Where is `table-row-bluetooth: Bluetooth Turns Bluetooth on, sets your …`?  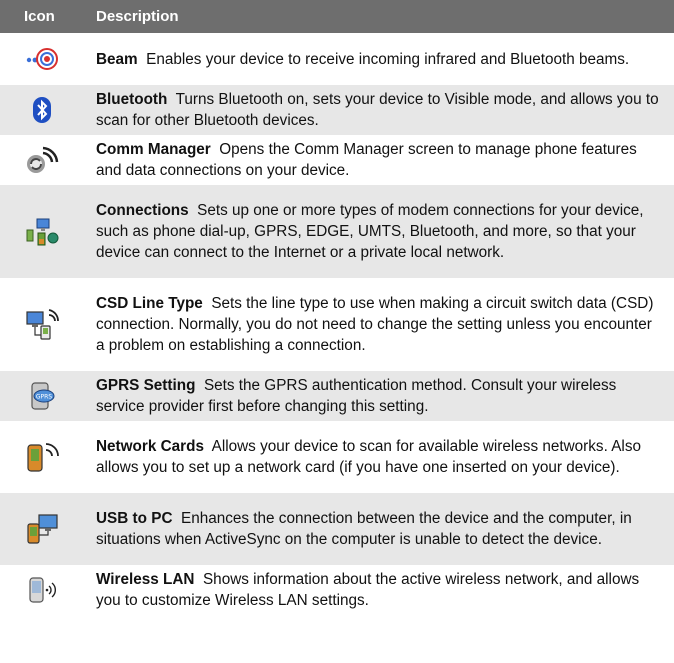 table-row-bluetooth: Bluetooth Turns Bluetooth on, sets your … is located at coordinates (337, 110).